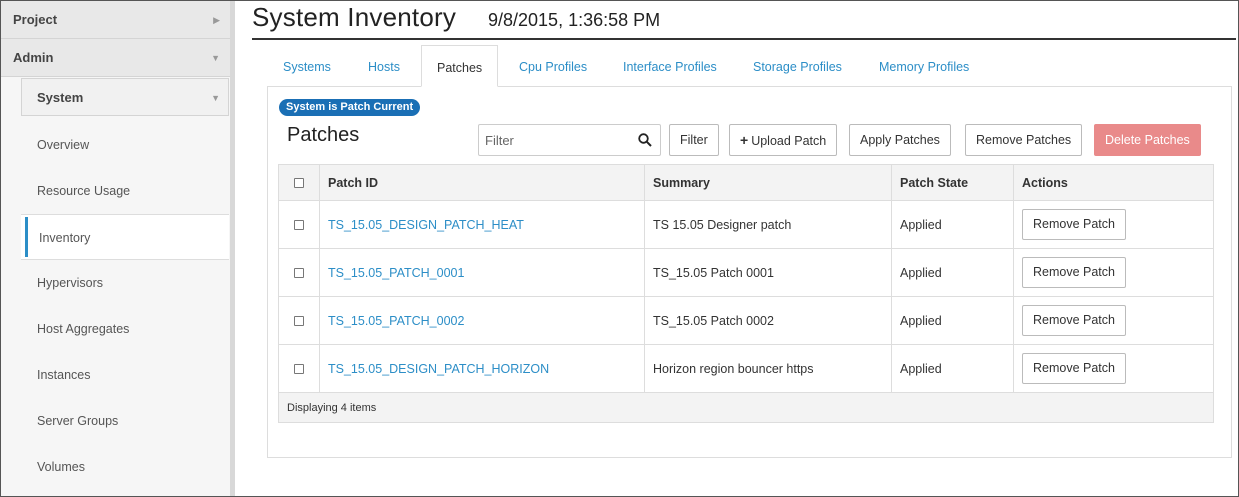 This screenshot has height=497, width=1239. What do you see at coordinates (83, 329) in the screenshot?
I see `sidebar-item-label: Host Aggregates` at bounding box center [83, 329].